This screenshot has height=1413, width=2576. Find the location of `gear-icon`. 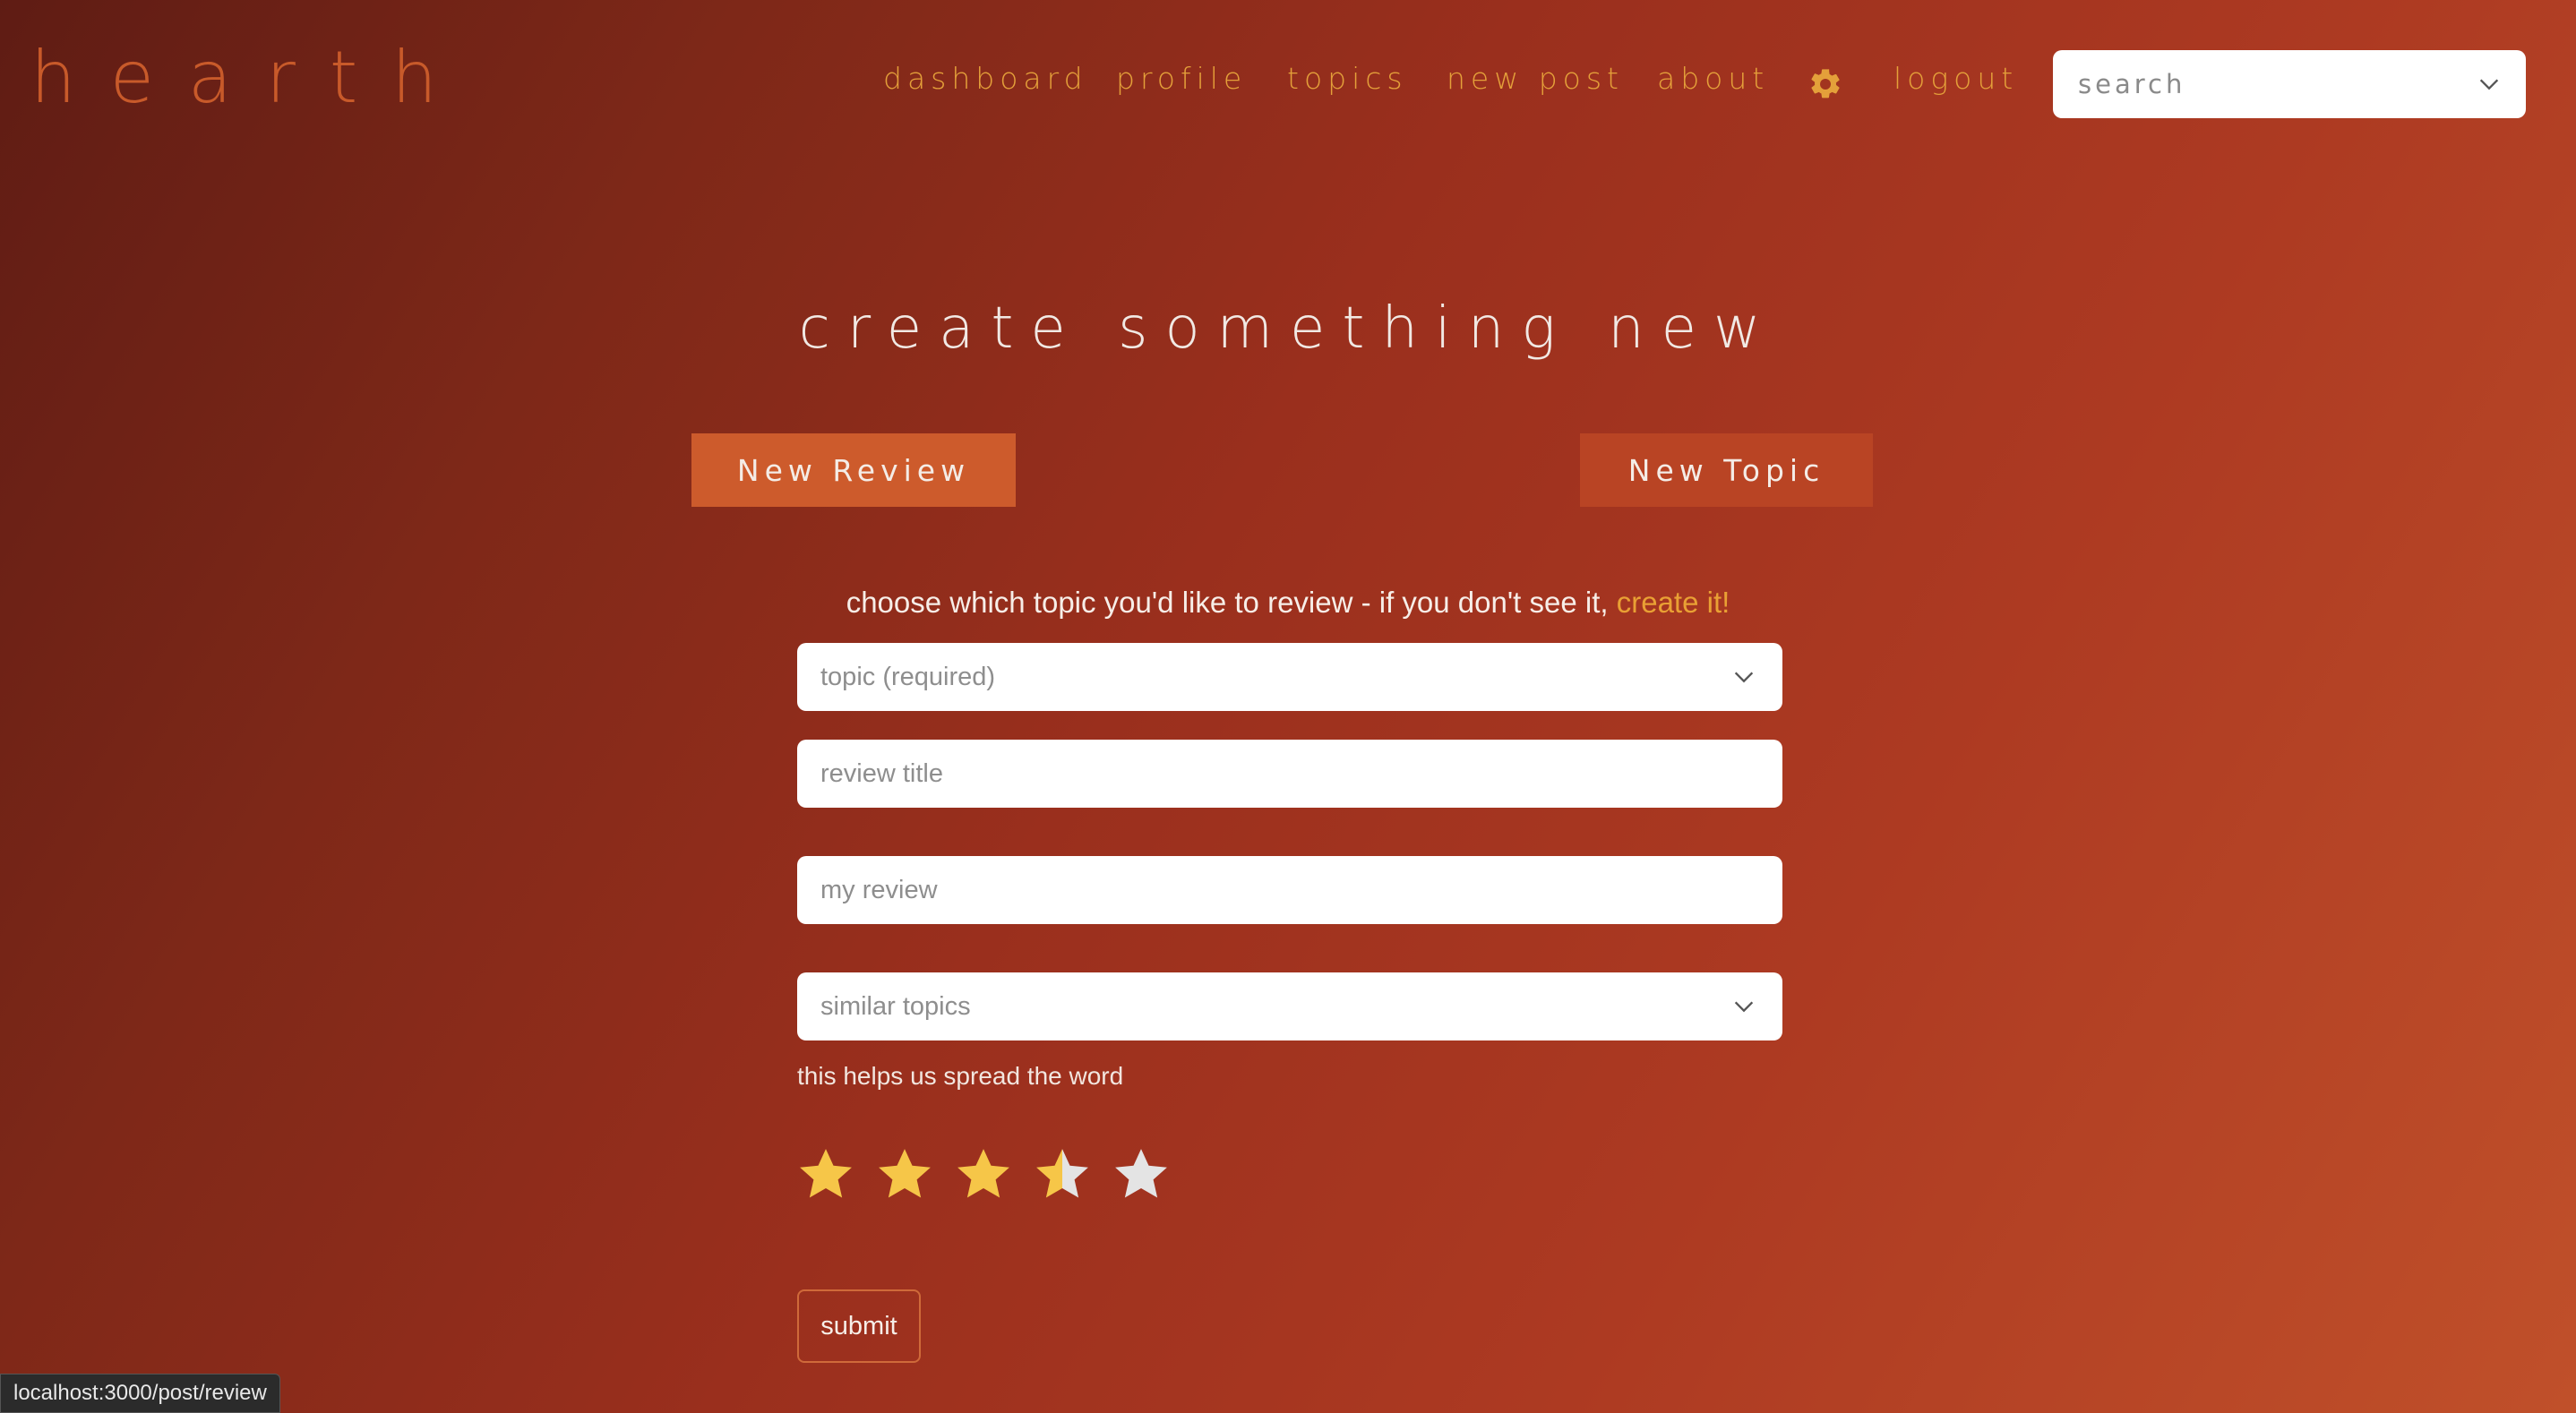

gear-icon is located at coordinates (1825, 84).